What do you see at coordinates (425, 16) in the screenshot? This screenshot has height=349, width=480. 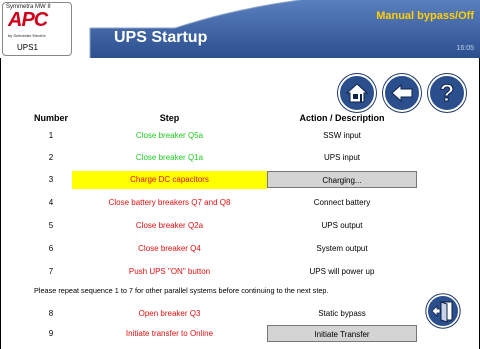 I see `mode-status: Manual bypass/Off` at bounding box center [425, 16].